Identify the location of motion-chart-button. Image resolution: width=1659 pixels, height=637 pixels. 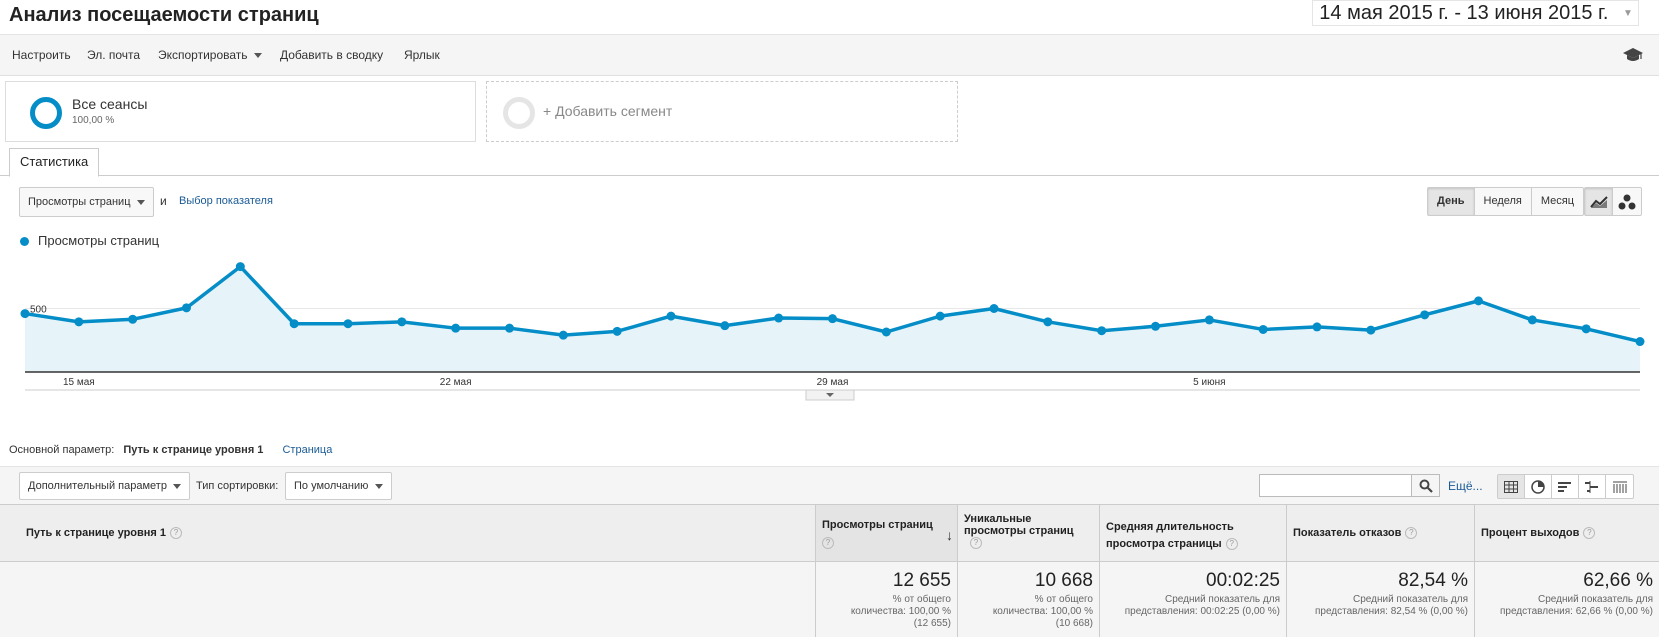
(1627, 201).